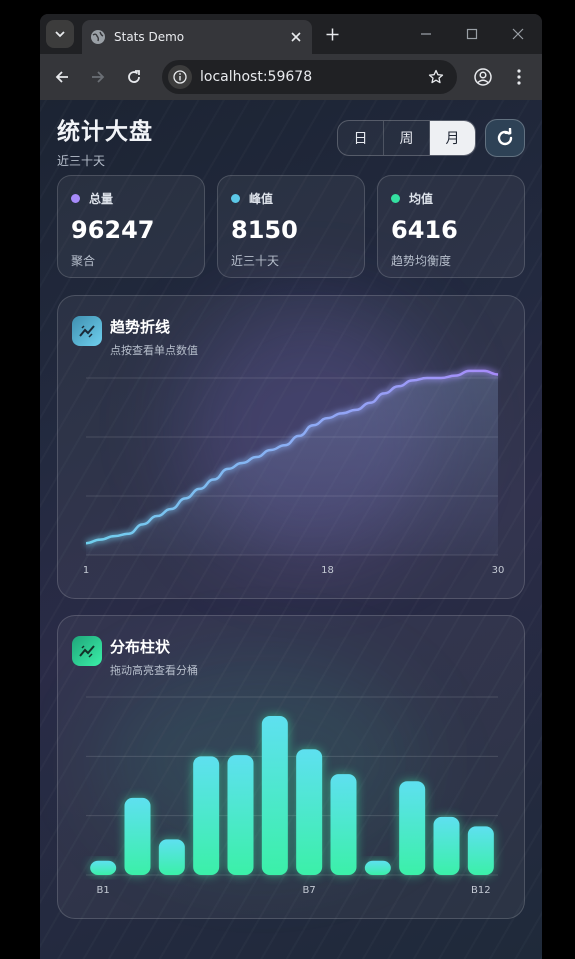 Image resolution: width=575 pixels, height=959 pixels. Describe the element at coordinates (105, 132) in the screenshot. I see `page-title: 统计大盘` at that location.